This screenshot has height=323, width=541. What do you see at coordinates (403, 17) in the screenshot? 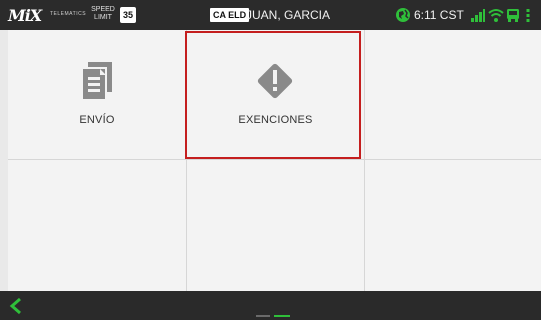
I see `timezone-icon` at bounding box center [403, 17].